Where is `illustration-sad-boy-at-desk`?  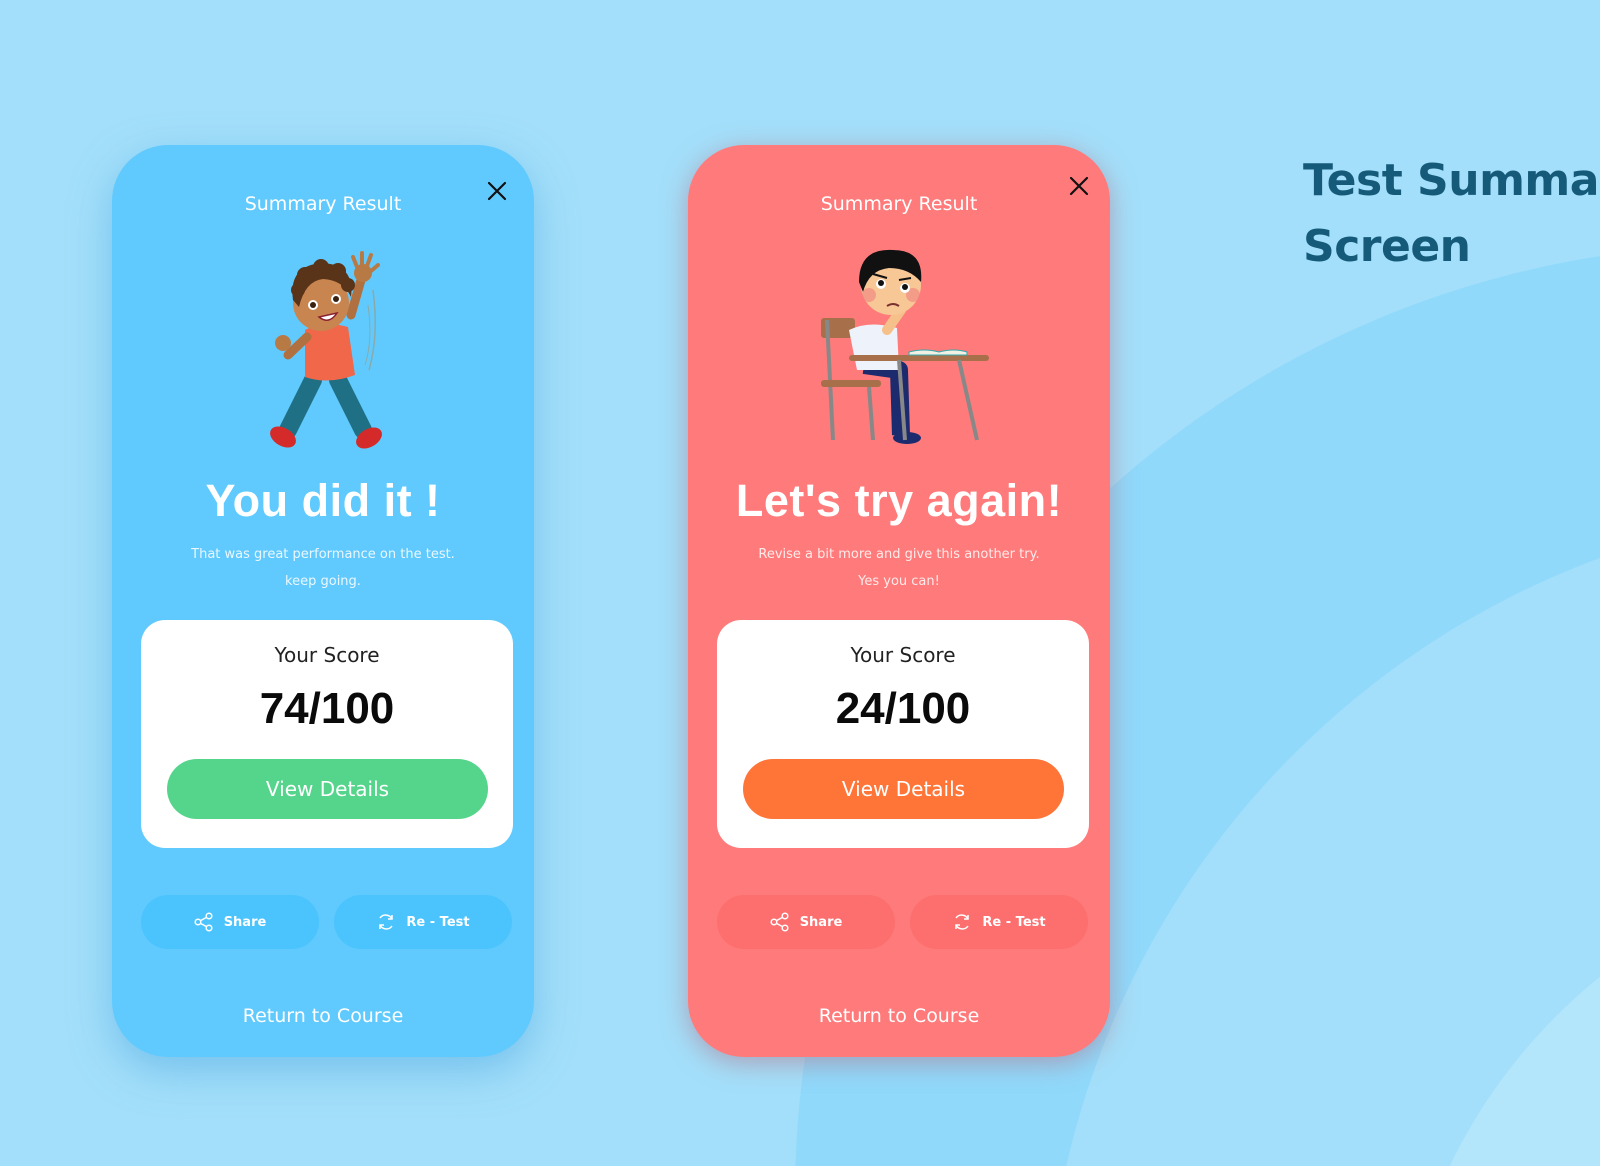
illustration-sad-boy-at-desk is located at coordinates (899, 342).